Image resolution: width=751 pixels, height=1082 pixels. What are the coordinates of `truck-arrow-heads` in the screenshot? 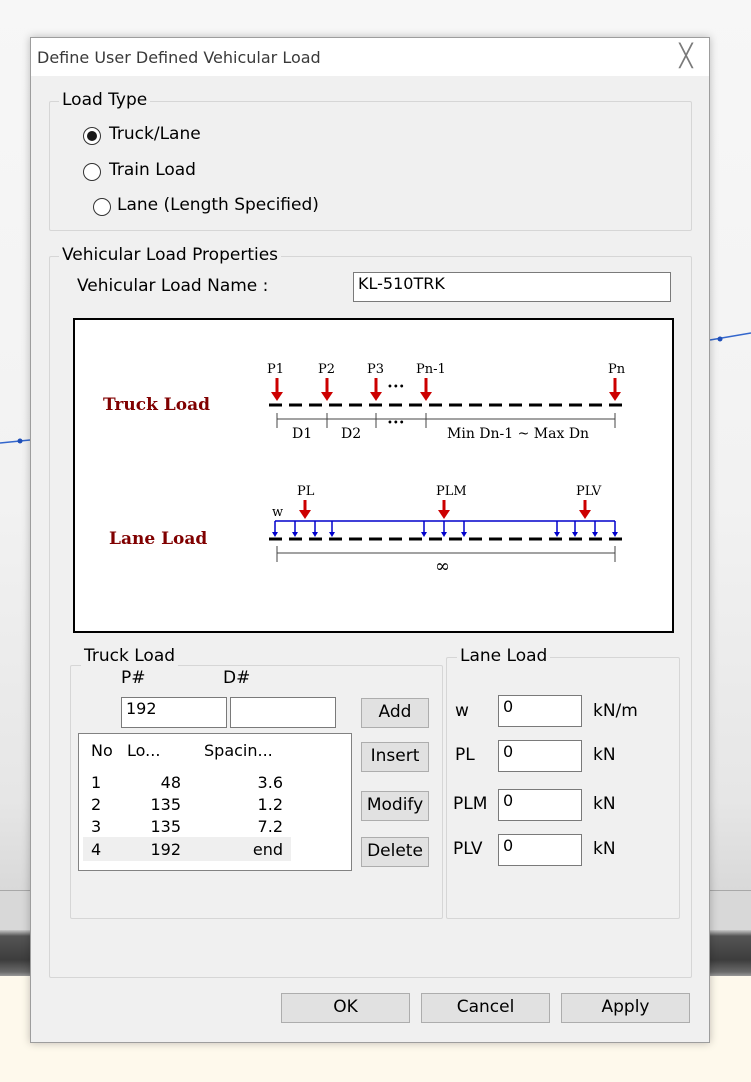 It's located at (446, 396).